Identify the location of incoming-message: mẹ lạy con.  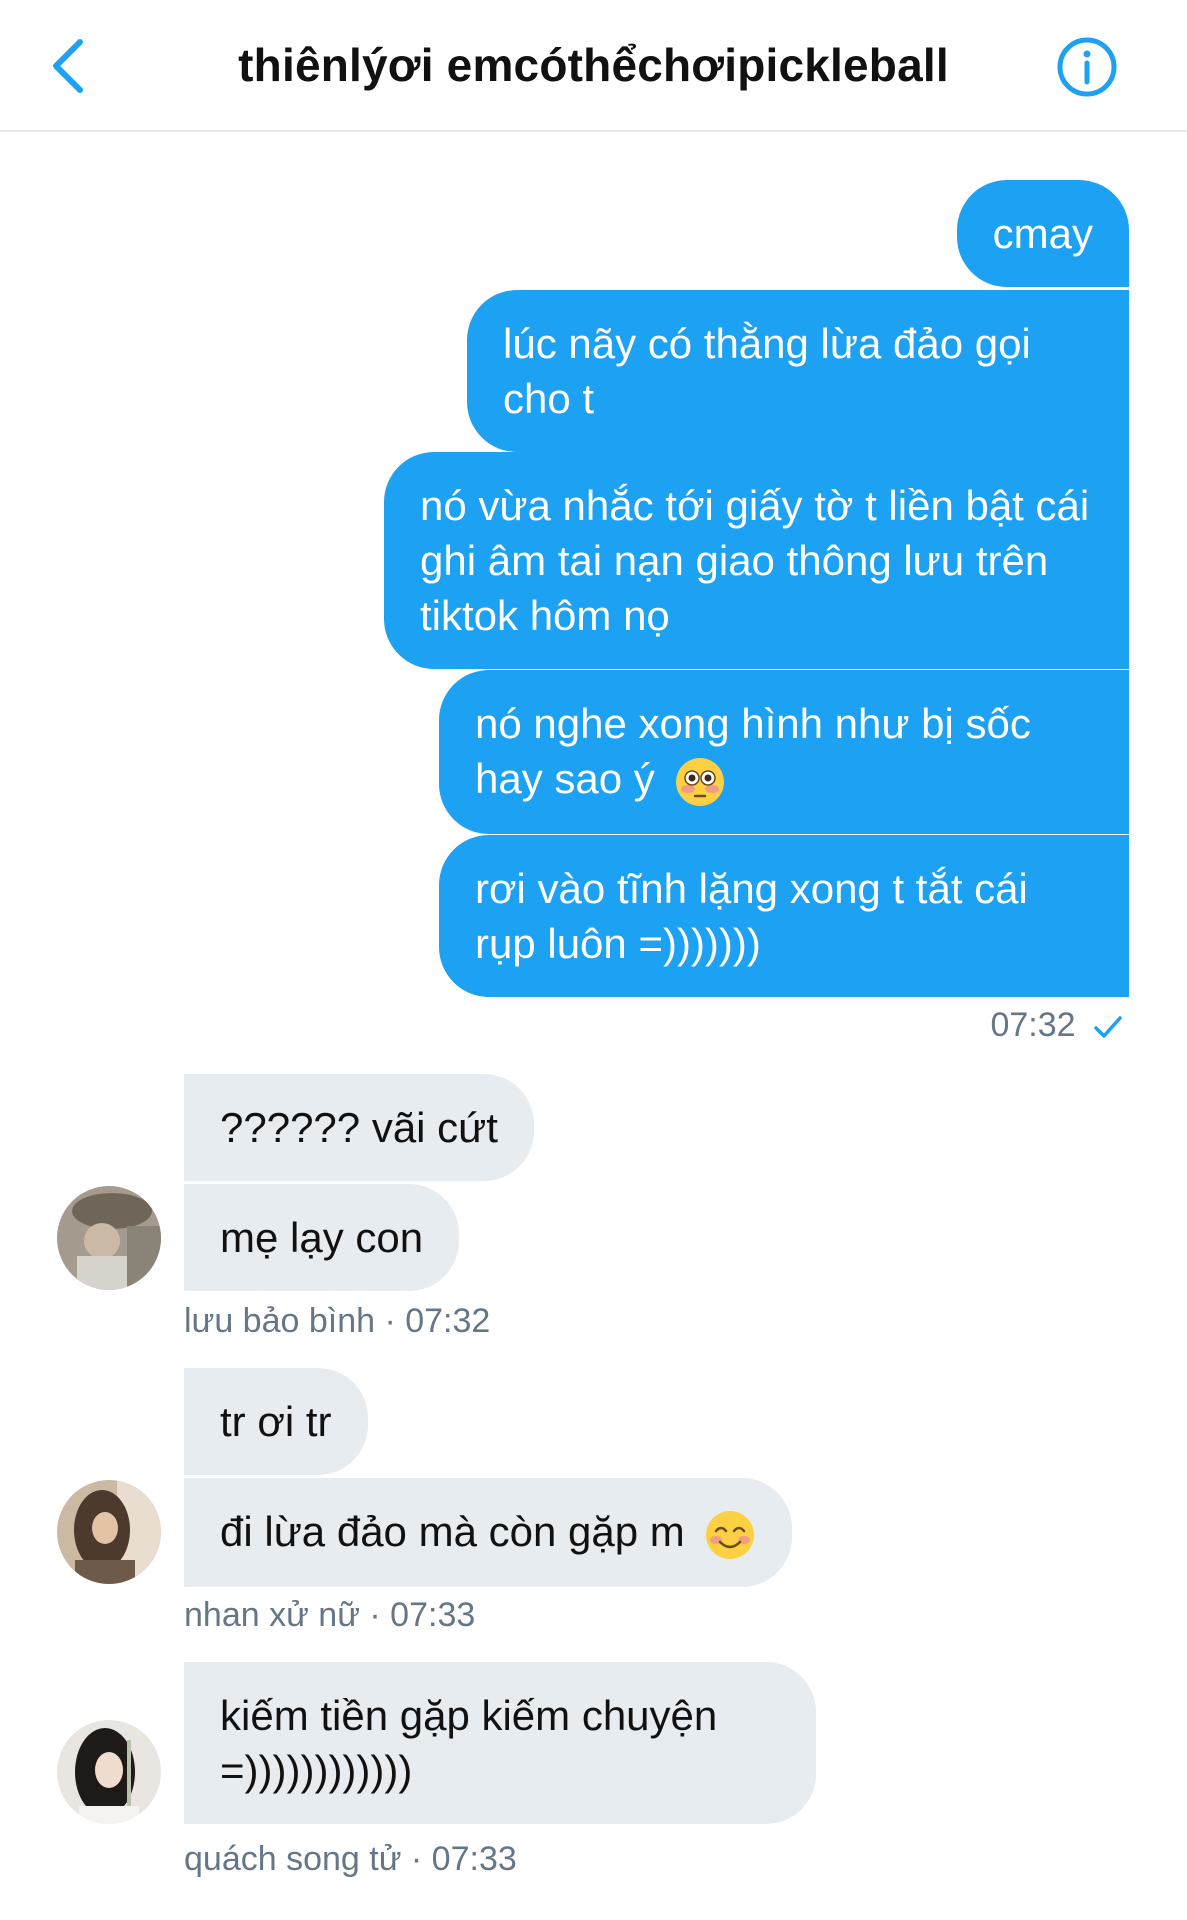
(322, 1237).